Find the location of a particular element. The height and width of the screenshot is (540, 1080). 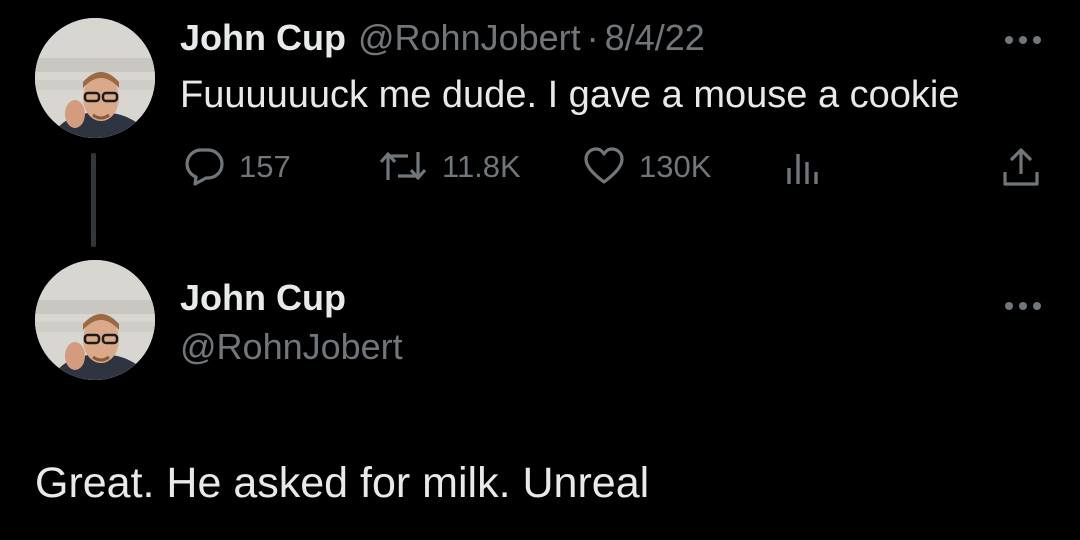

views-button is located at coordinates (803, 166).